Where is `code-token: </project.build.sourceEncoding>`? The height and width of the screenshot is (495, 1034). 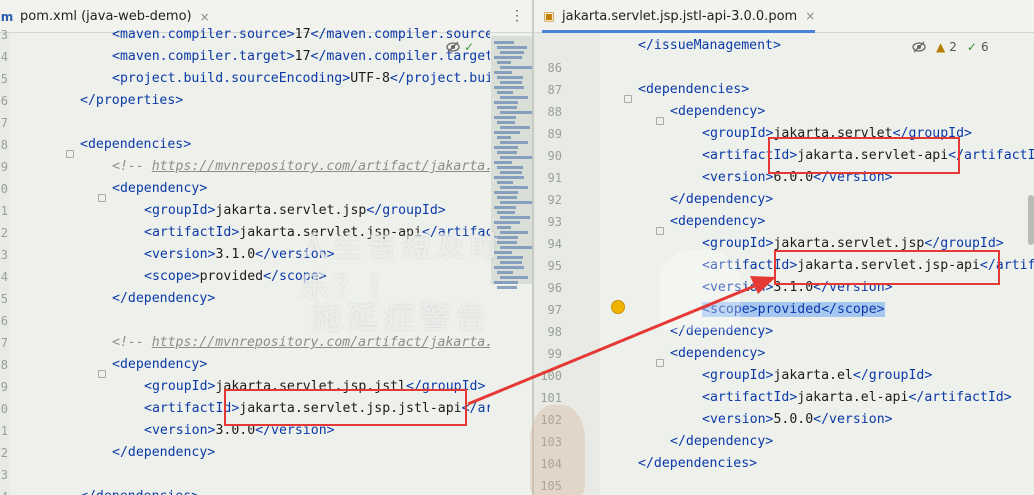
code-token: </project.build.sourceEncoding> is located at coordinates (439, 78).